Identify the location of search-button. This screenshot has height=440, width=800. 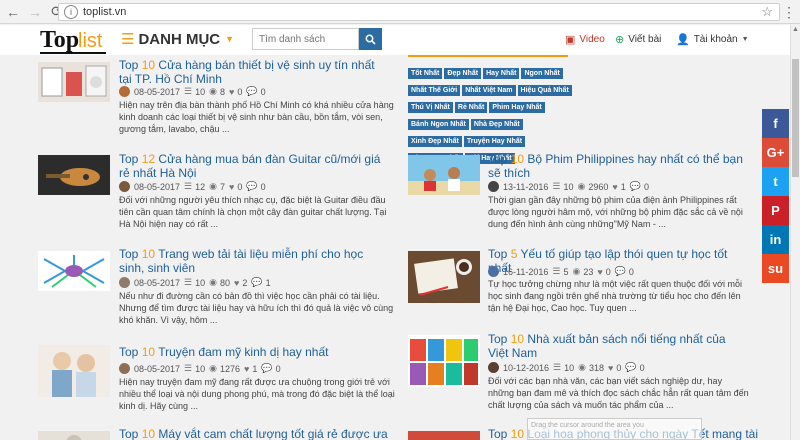
(370, 39).